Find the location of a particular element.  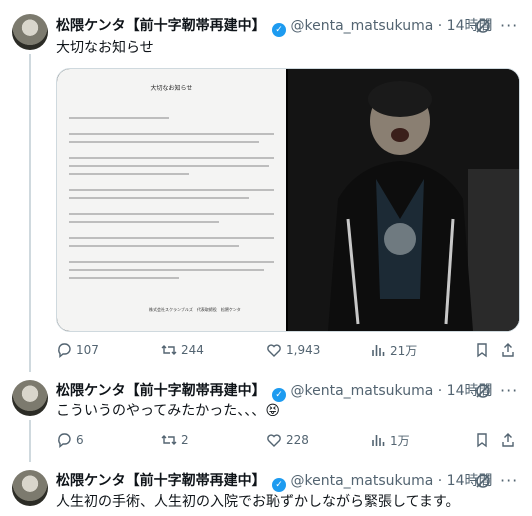

tweet-text: こういうのやってみたかった、、、😝 is located at coordinates (168, 411).